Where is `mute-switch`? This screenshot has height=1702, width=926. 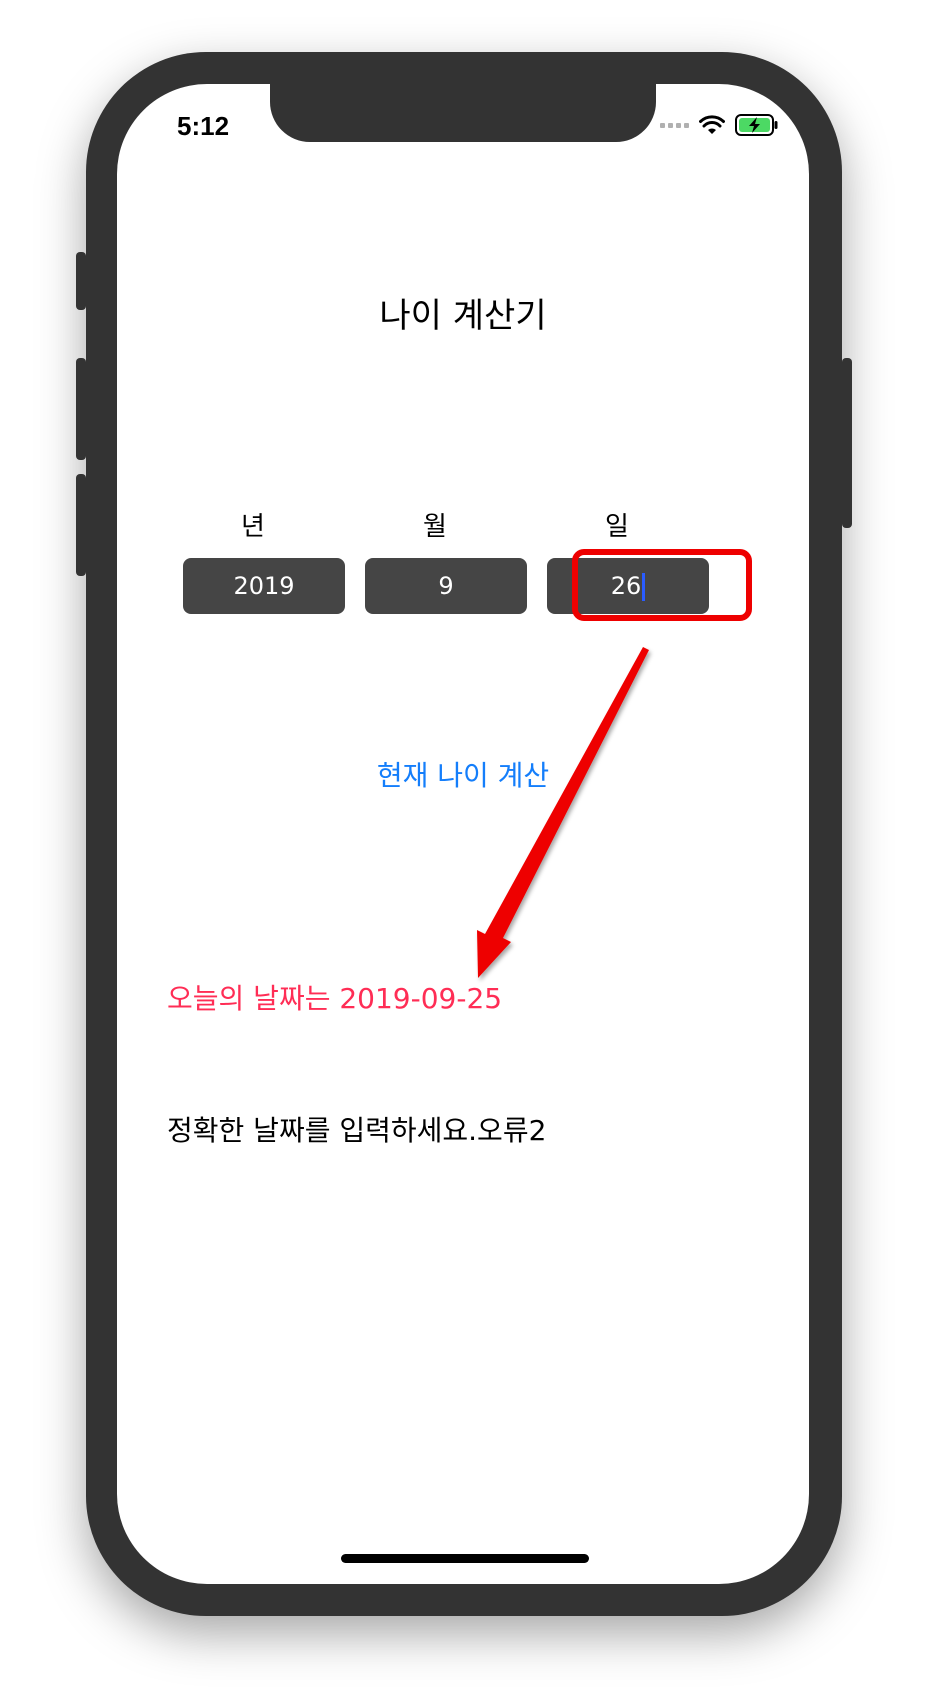
mute-switch is located at coordinates (81, 281).